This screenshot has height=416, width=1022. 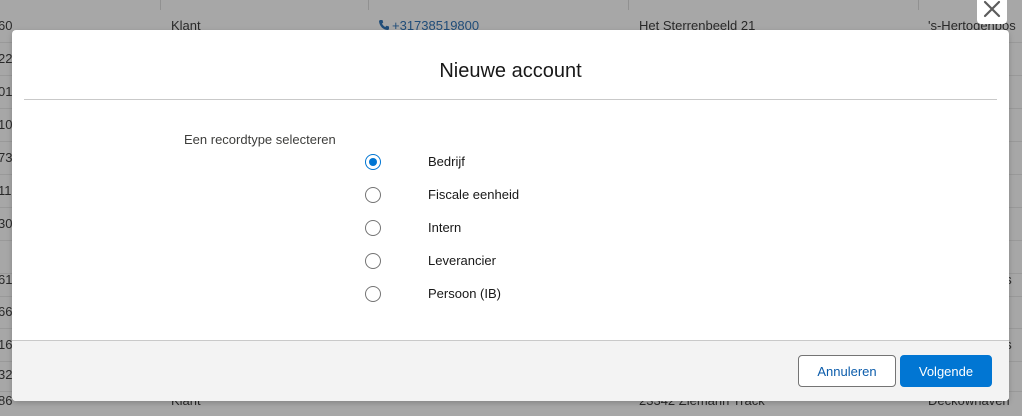 I want to click on radio-label: Bedrijf, so click(x=446, y=161).